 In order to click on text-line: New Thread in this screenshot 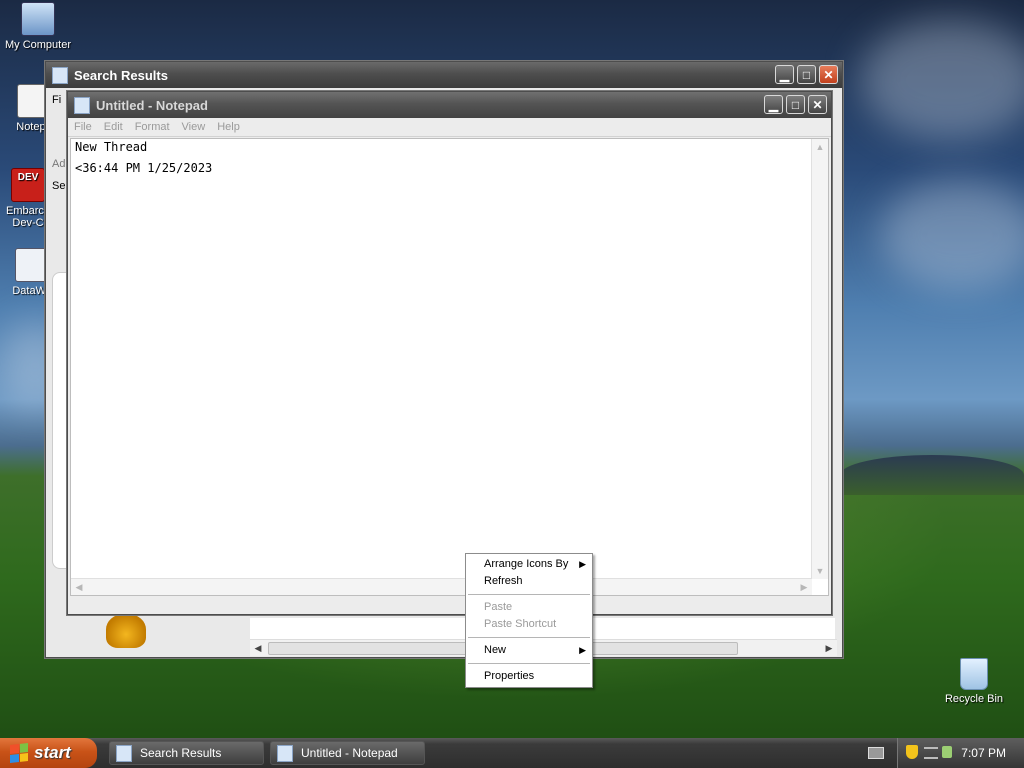, I will do `click(111, 147)`.